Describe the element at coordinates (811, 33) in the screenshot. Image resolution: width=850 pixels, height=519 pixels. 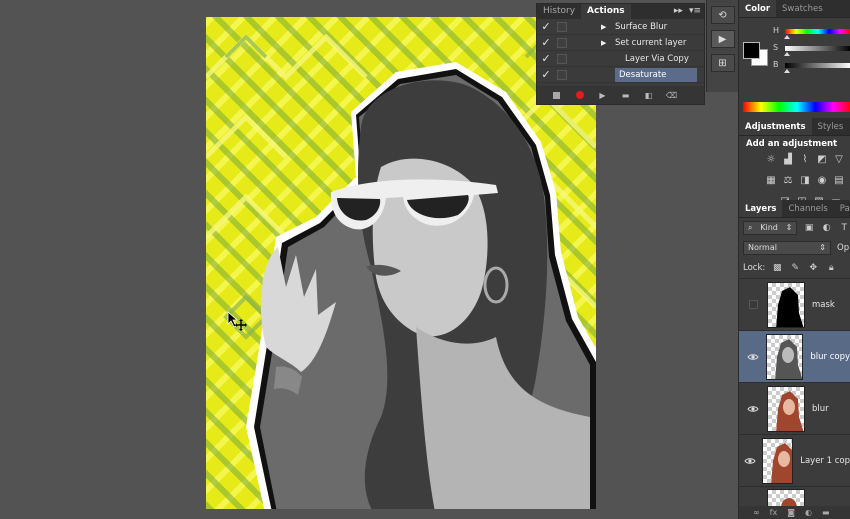
I see `hue-slider: H` at that location.